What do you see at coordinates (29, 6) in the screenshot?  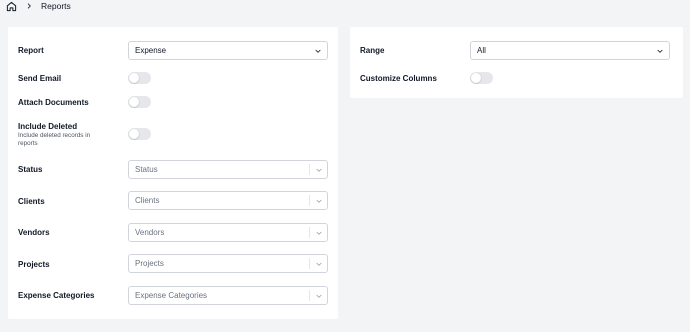 I see `chevron-right-icon` at bounding box center [29, 6].